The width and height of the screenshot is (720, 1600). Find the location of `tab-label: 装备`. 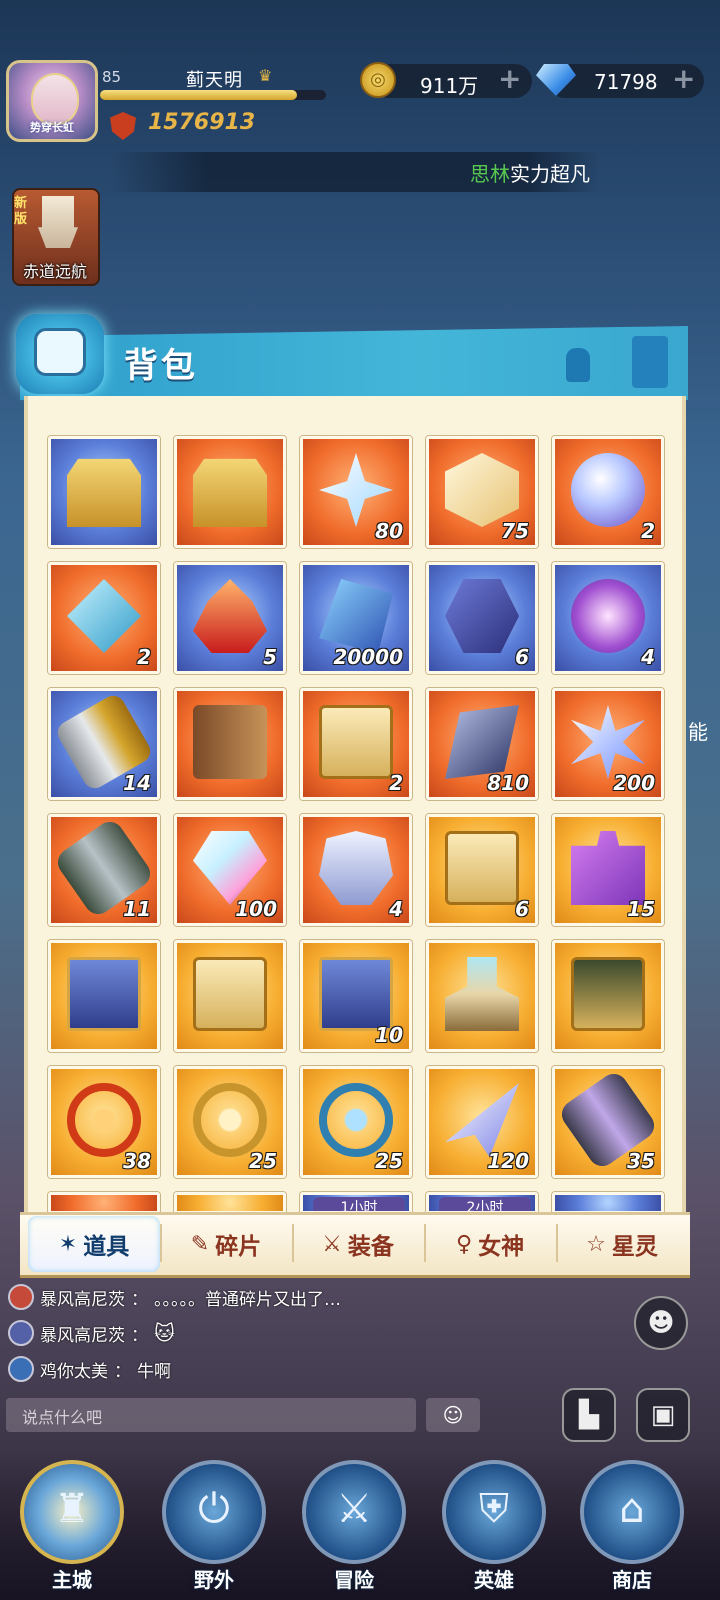

tab-label: 装备 is located at coordinates (370, 1247).